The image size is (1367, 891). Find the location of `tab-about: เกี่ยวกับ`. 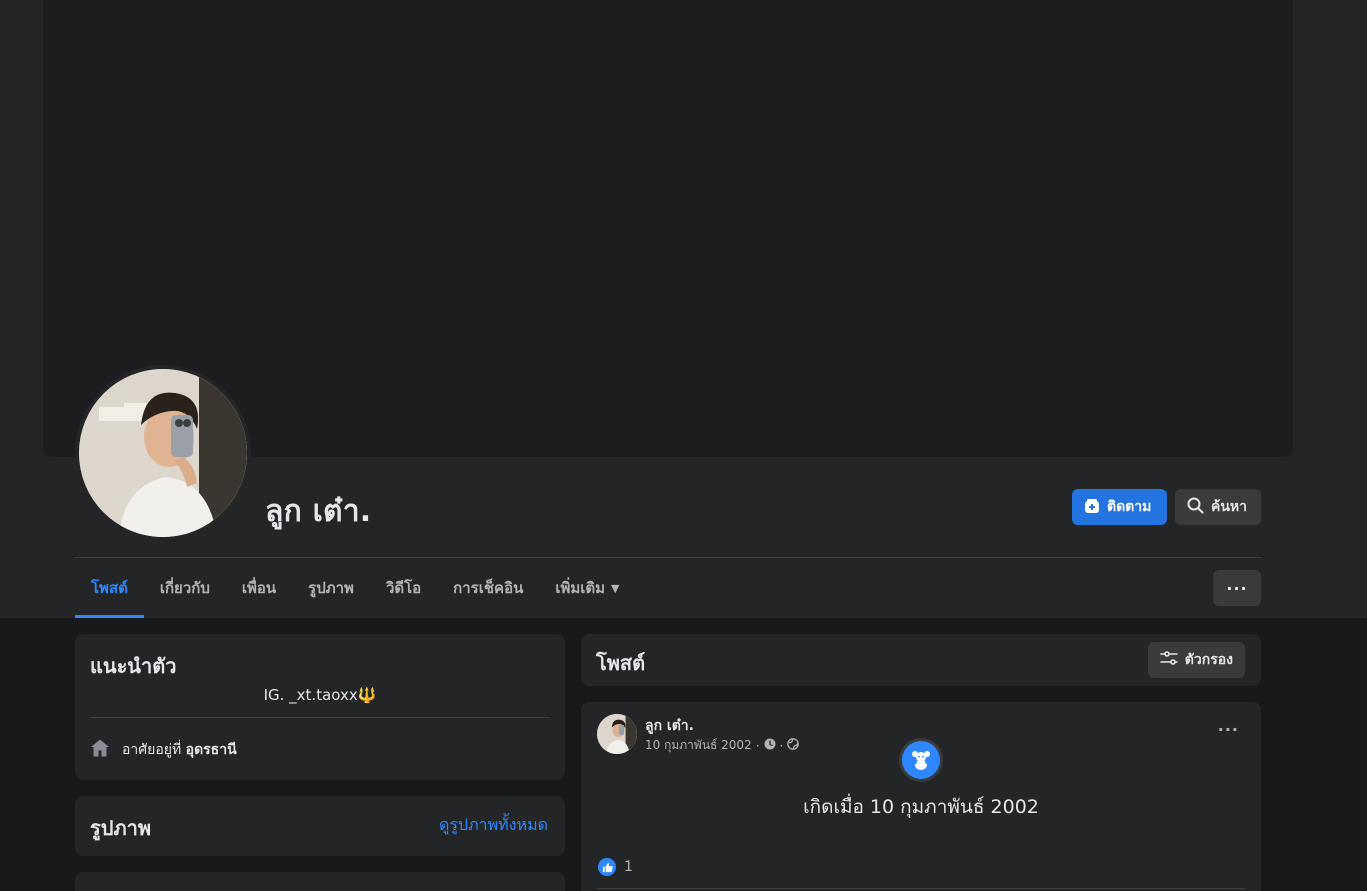

tab-about: เกี่ยวกับ is located at coordinates (185, 588).